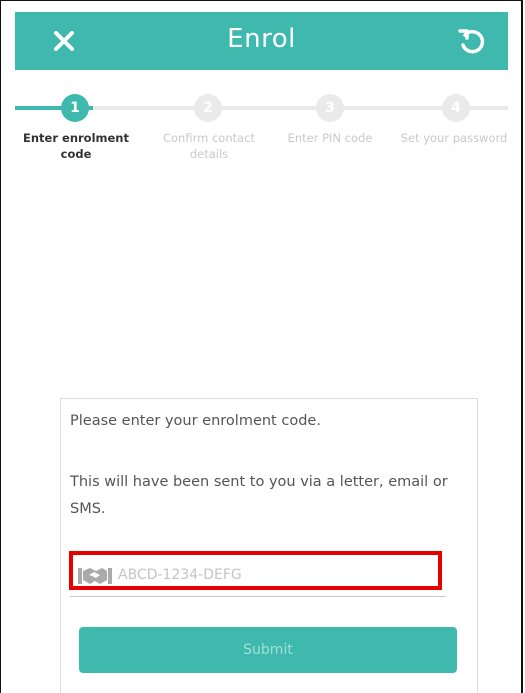 Image resolution: width=525 pixels, height=693 pixels. What do you see at coordinates (75, 108) in the screenshot?
I see `step-1-indicator: 1` at bounding box center [75, 108].